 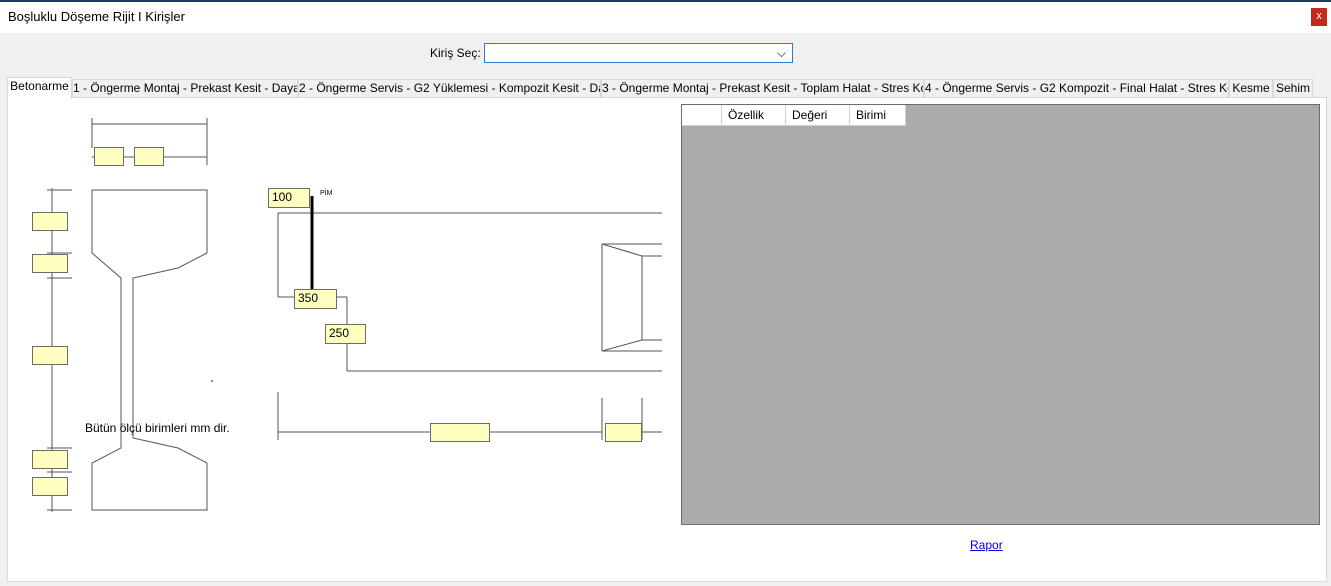 I want to click on tab-kesme: Kesme, so click(x=1251, y=88).